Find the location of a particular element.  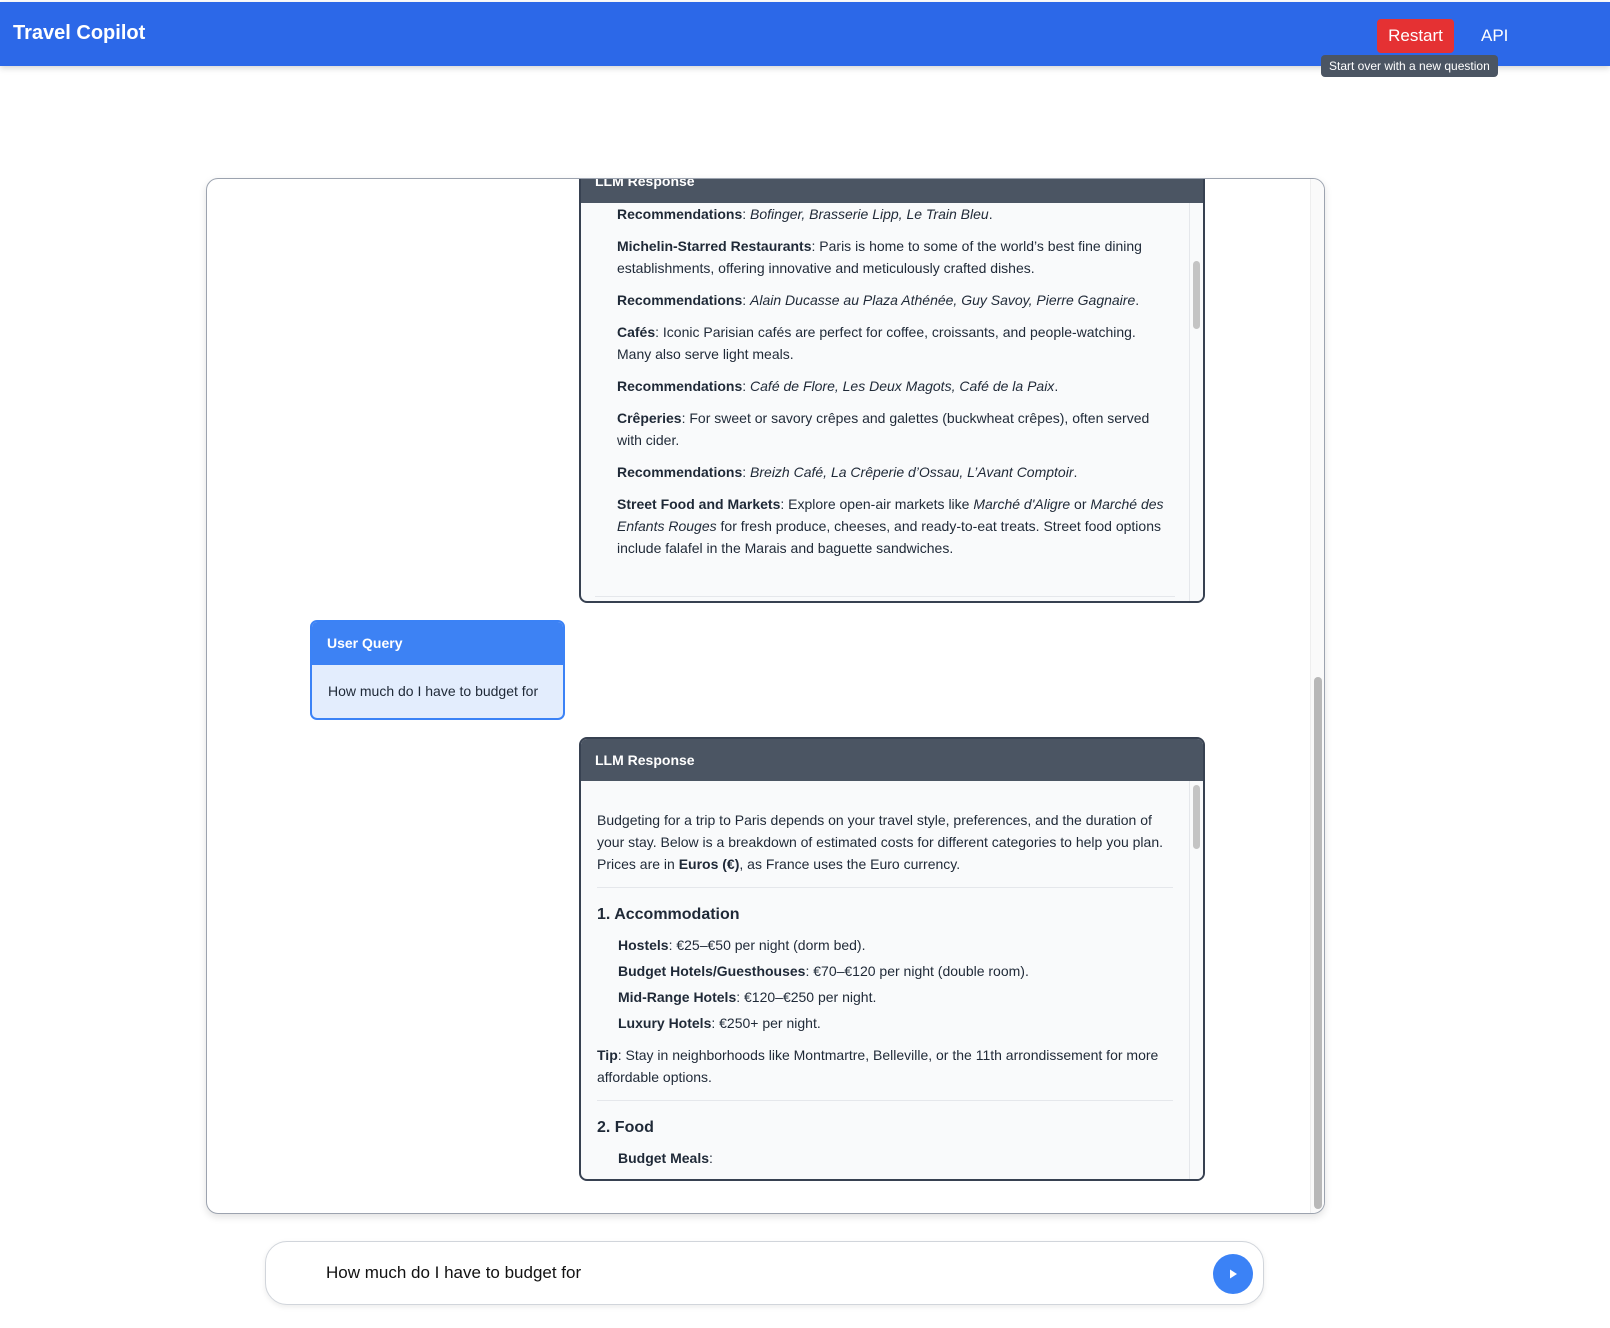

list-item: Mid-Range Hotels: €120–€250 per night. is located at coordinates (747, 997).